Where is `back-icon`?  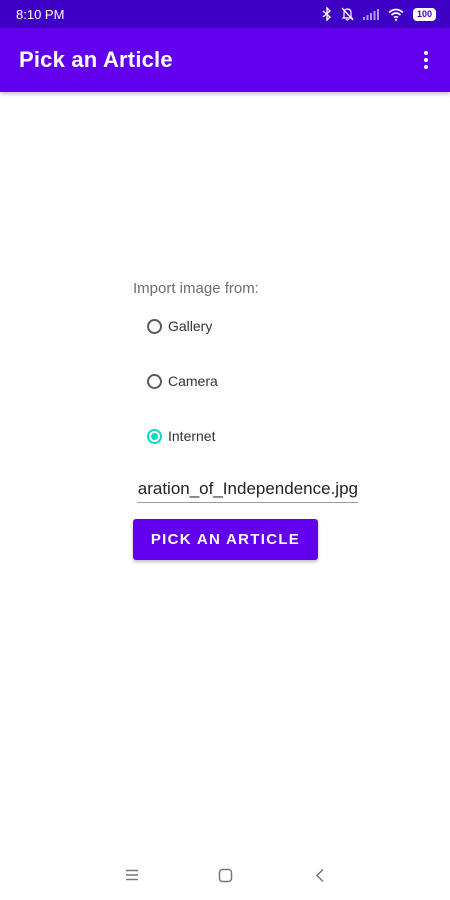
back-icon is located at coordinates (320, 875).